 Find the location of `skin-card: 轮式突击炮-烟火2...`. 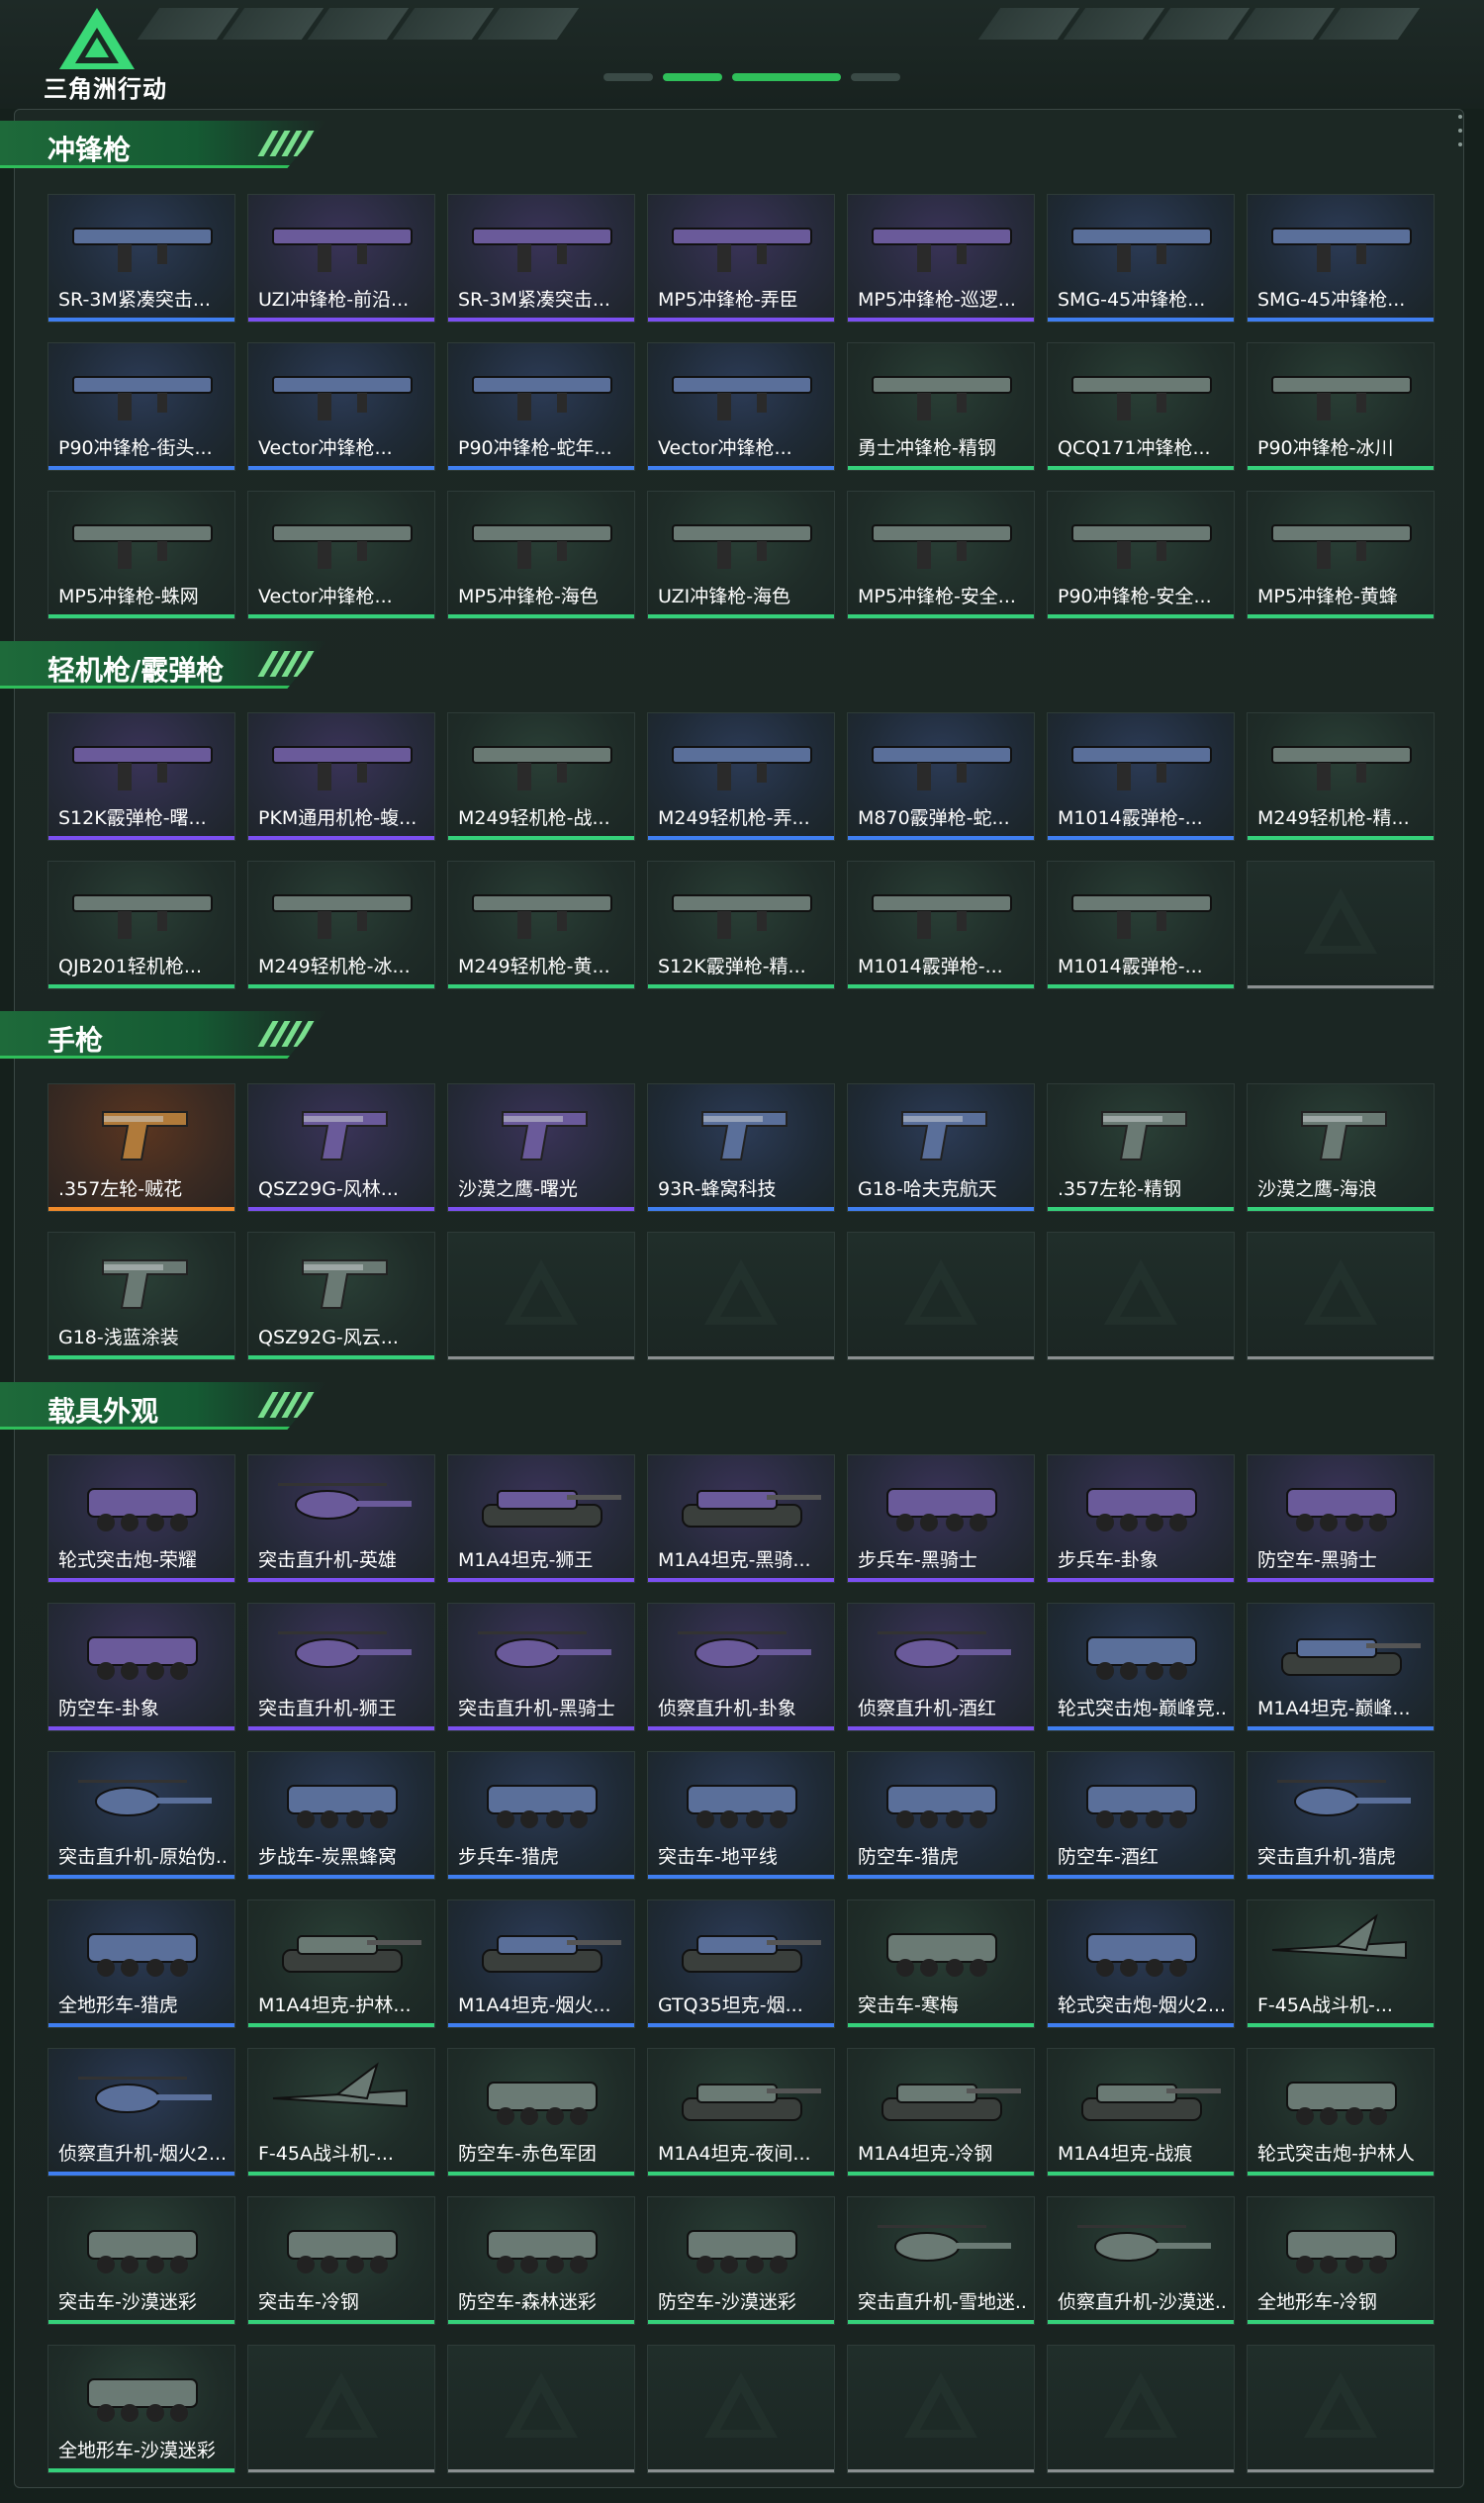

skin-card: 轮式突击炮-烟火2... is located at coordinates (1141, 1964).